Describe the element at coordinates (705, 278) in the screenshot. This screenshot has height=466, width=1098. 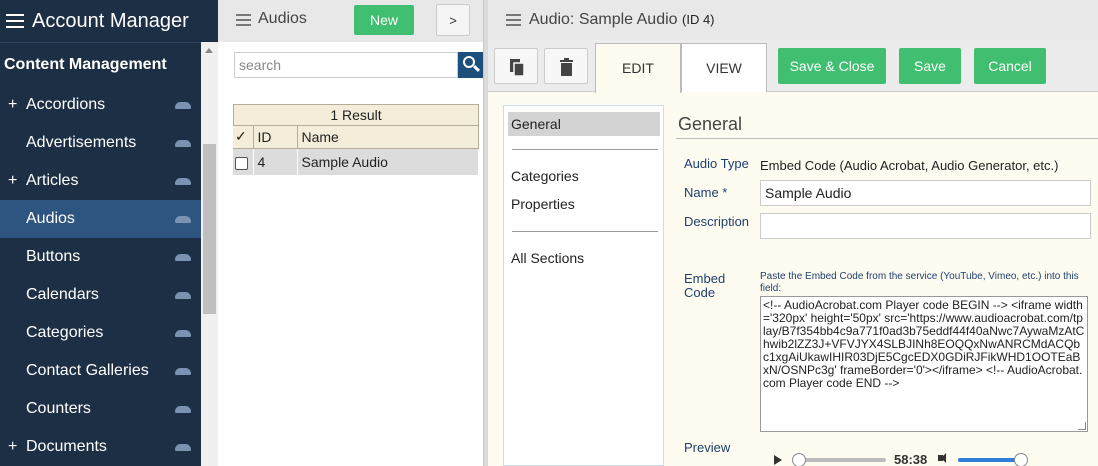
I see `embed-code-label-line1: Embed` at that location.